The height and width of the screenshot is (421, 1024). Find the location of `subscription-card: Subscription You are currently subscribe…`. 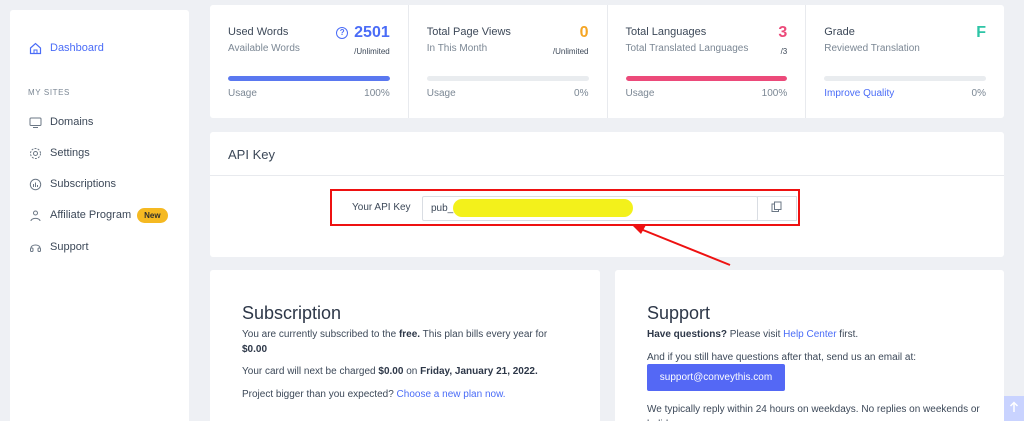

subscription-card: Subscription You are currently subscribe… is located at coordinates (405, 345).